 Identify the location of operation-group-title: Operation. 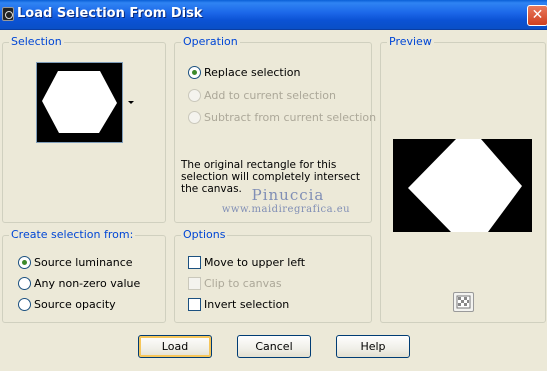
(210, 41).